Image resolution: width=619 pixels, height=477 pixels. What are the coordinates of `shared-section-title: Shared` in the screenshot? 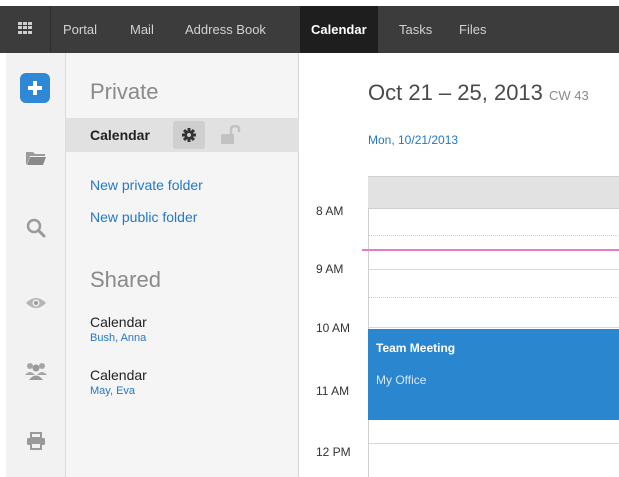 It's located at (125, 279).